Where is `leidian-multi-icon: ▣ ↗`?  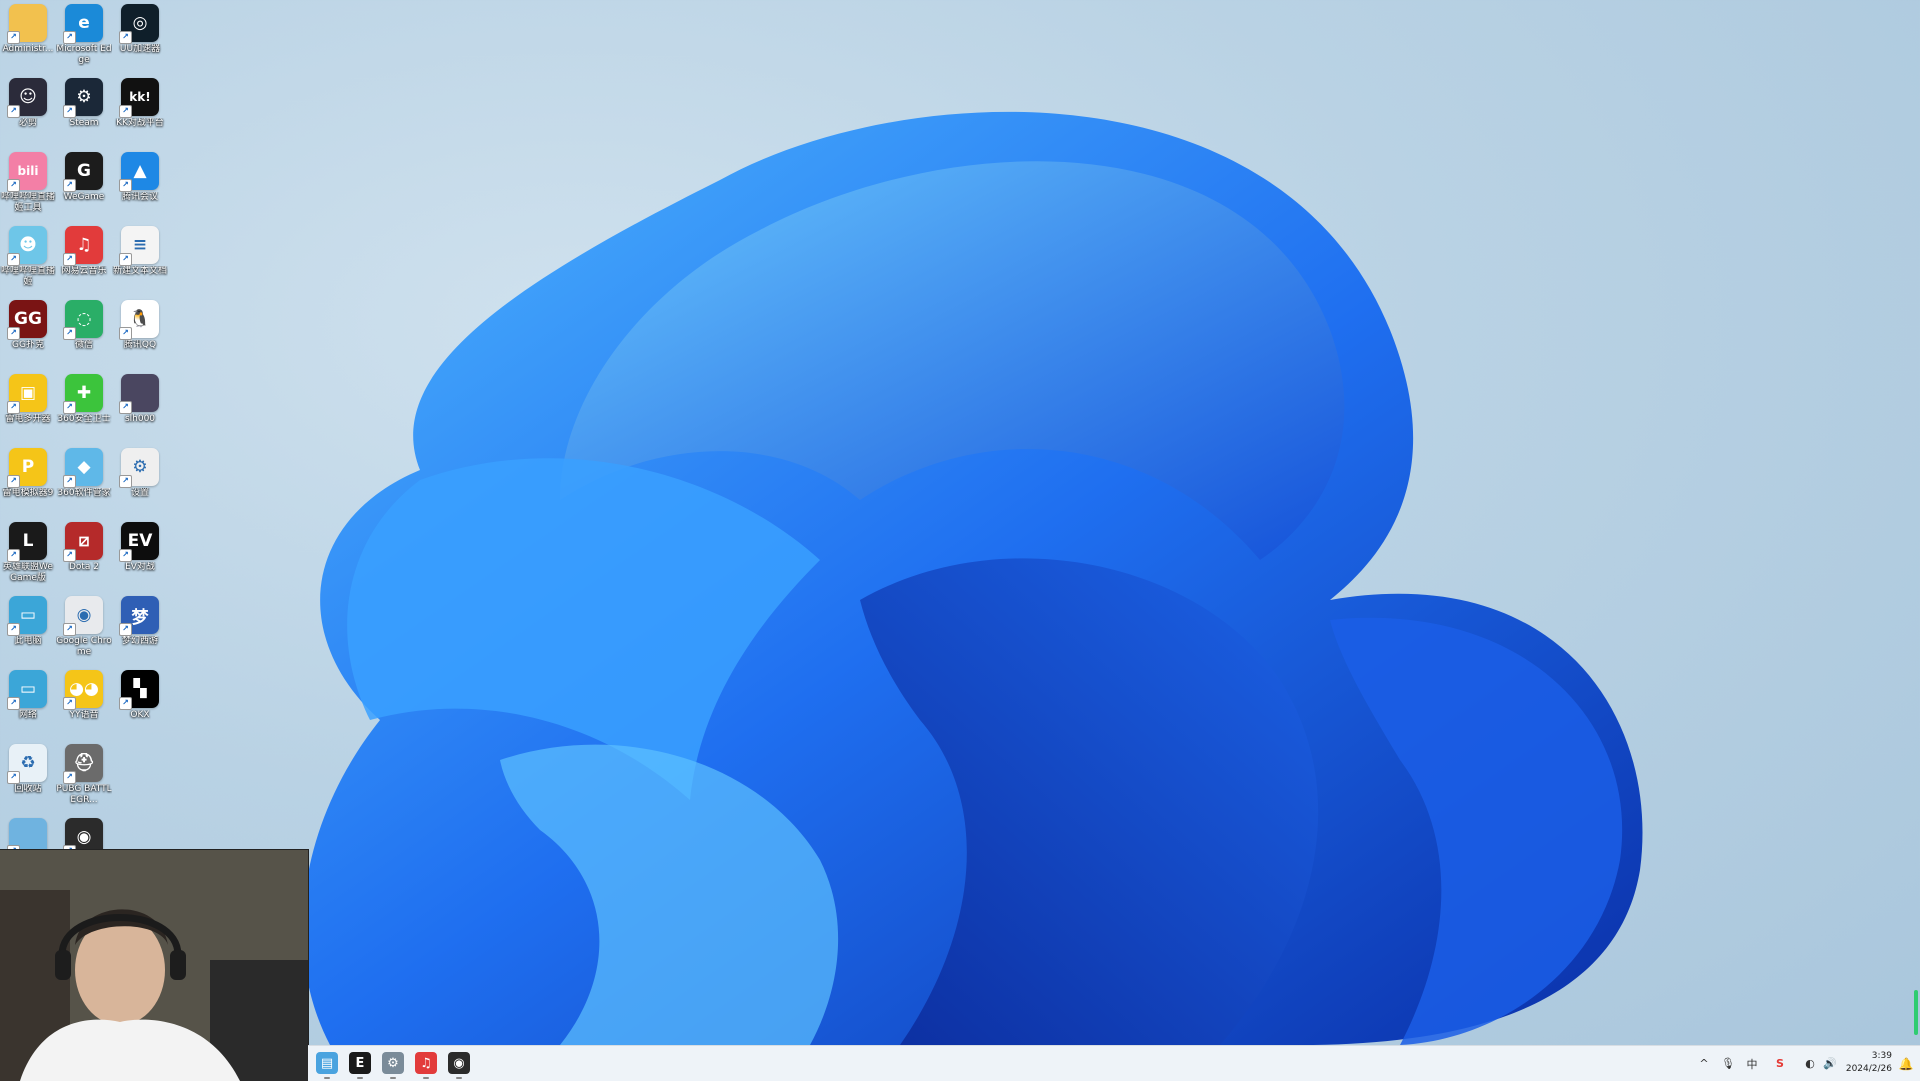 leidian-multi-icon: ▣ ↗ is located at coordinates (27, 394).